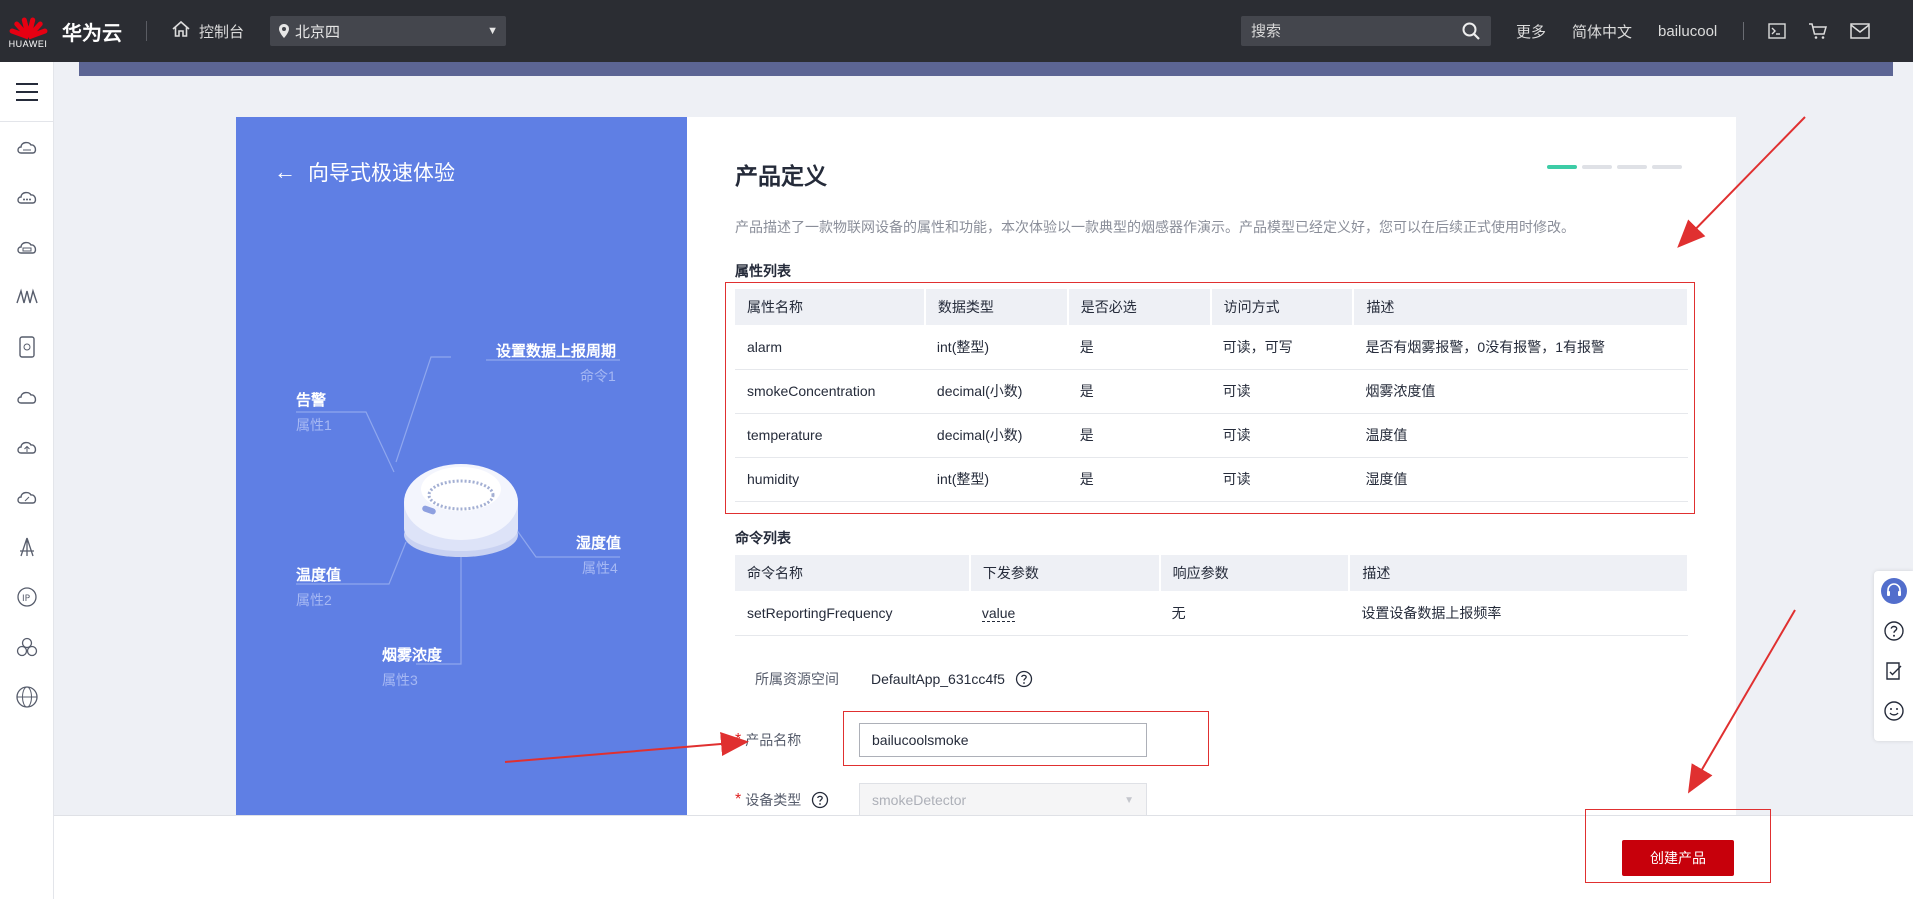 This screenshot has width=1913, height=899. I want to click on attribute-list-heading: 属性列表, so click(763, 271).